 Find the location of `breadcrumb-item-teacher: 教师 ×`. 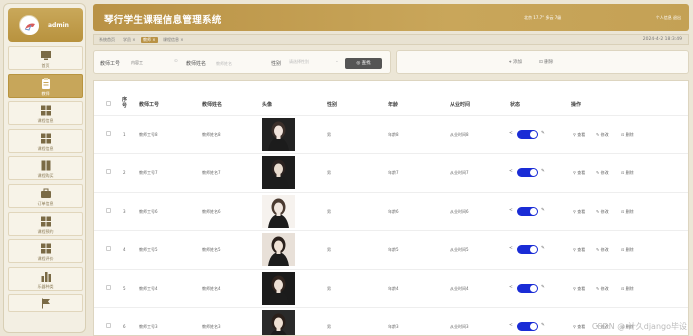

breadcrumb-item-teacher: 教师 × is located at coordinates (149, 40).